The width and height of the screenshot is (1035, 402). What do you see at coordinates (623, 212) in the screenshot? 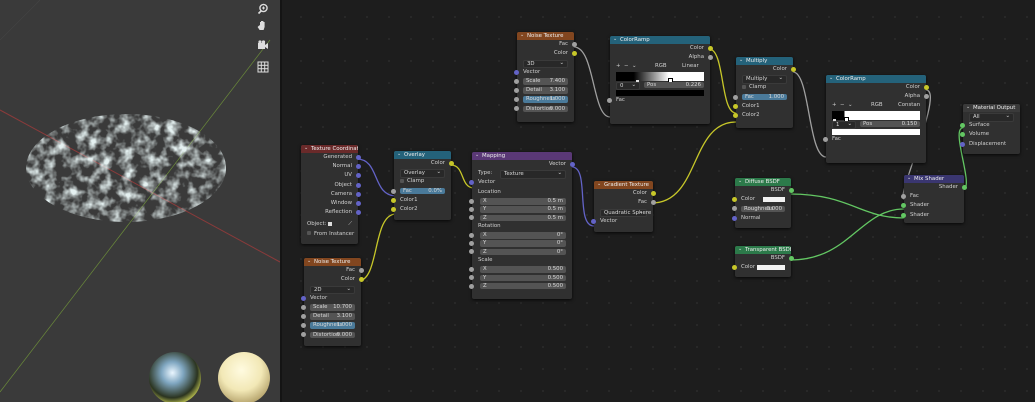
I see `gradient-type-dropdown: Quadratic Sphere` at bounding box center [623, 212].